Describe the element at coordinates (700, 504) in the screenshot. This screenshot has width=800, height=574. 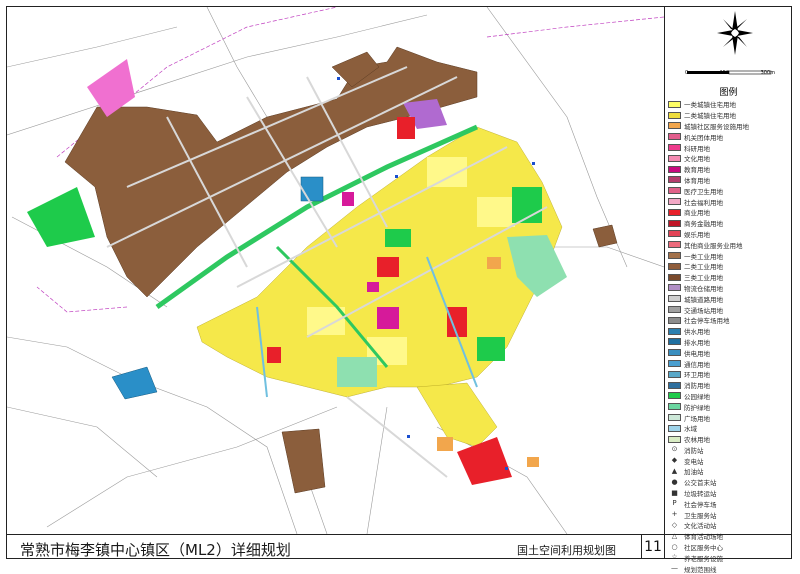
I see `legend-symbol-label: 社会停车场` at that location.